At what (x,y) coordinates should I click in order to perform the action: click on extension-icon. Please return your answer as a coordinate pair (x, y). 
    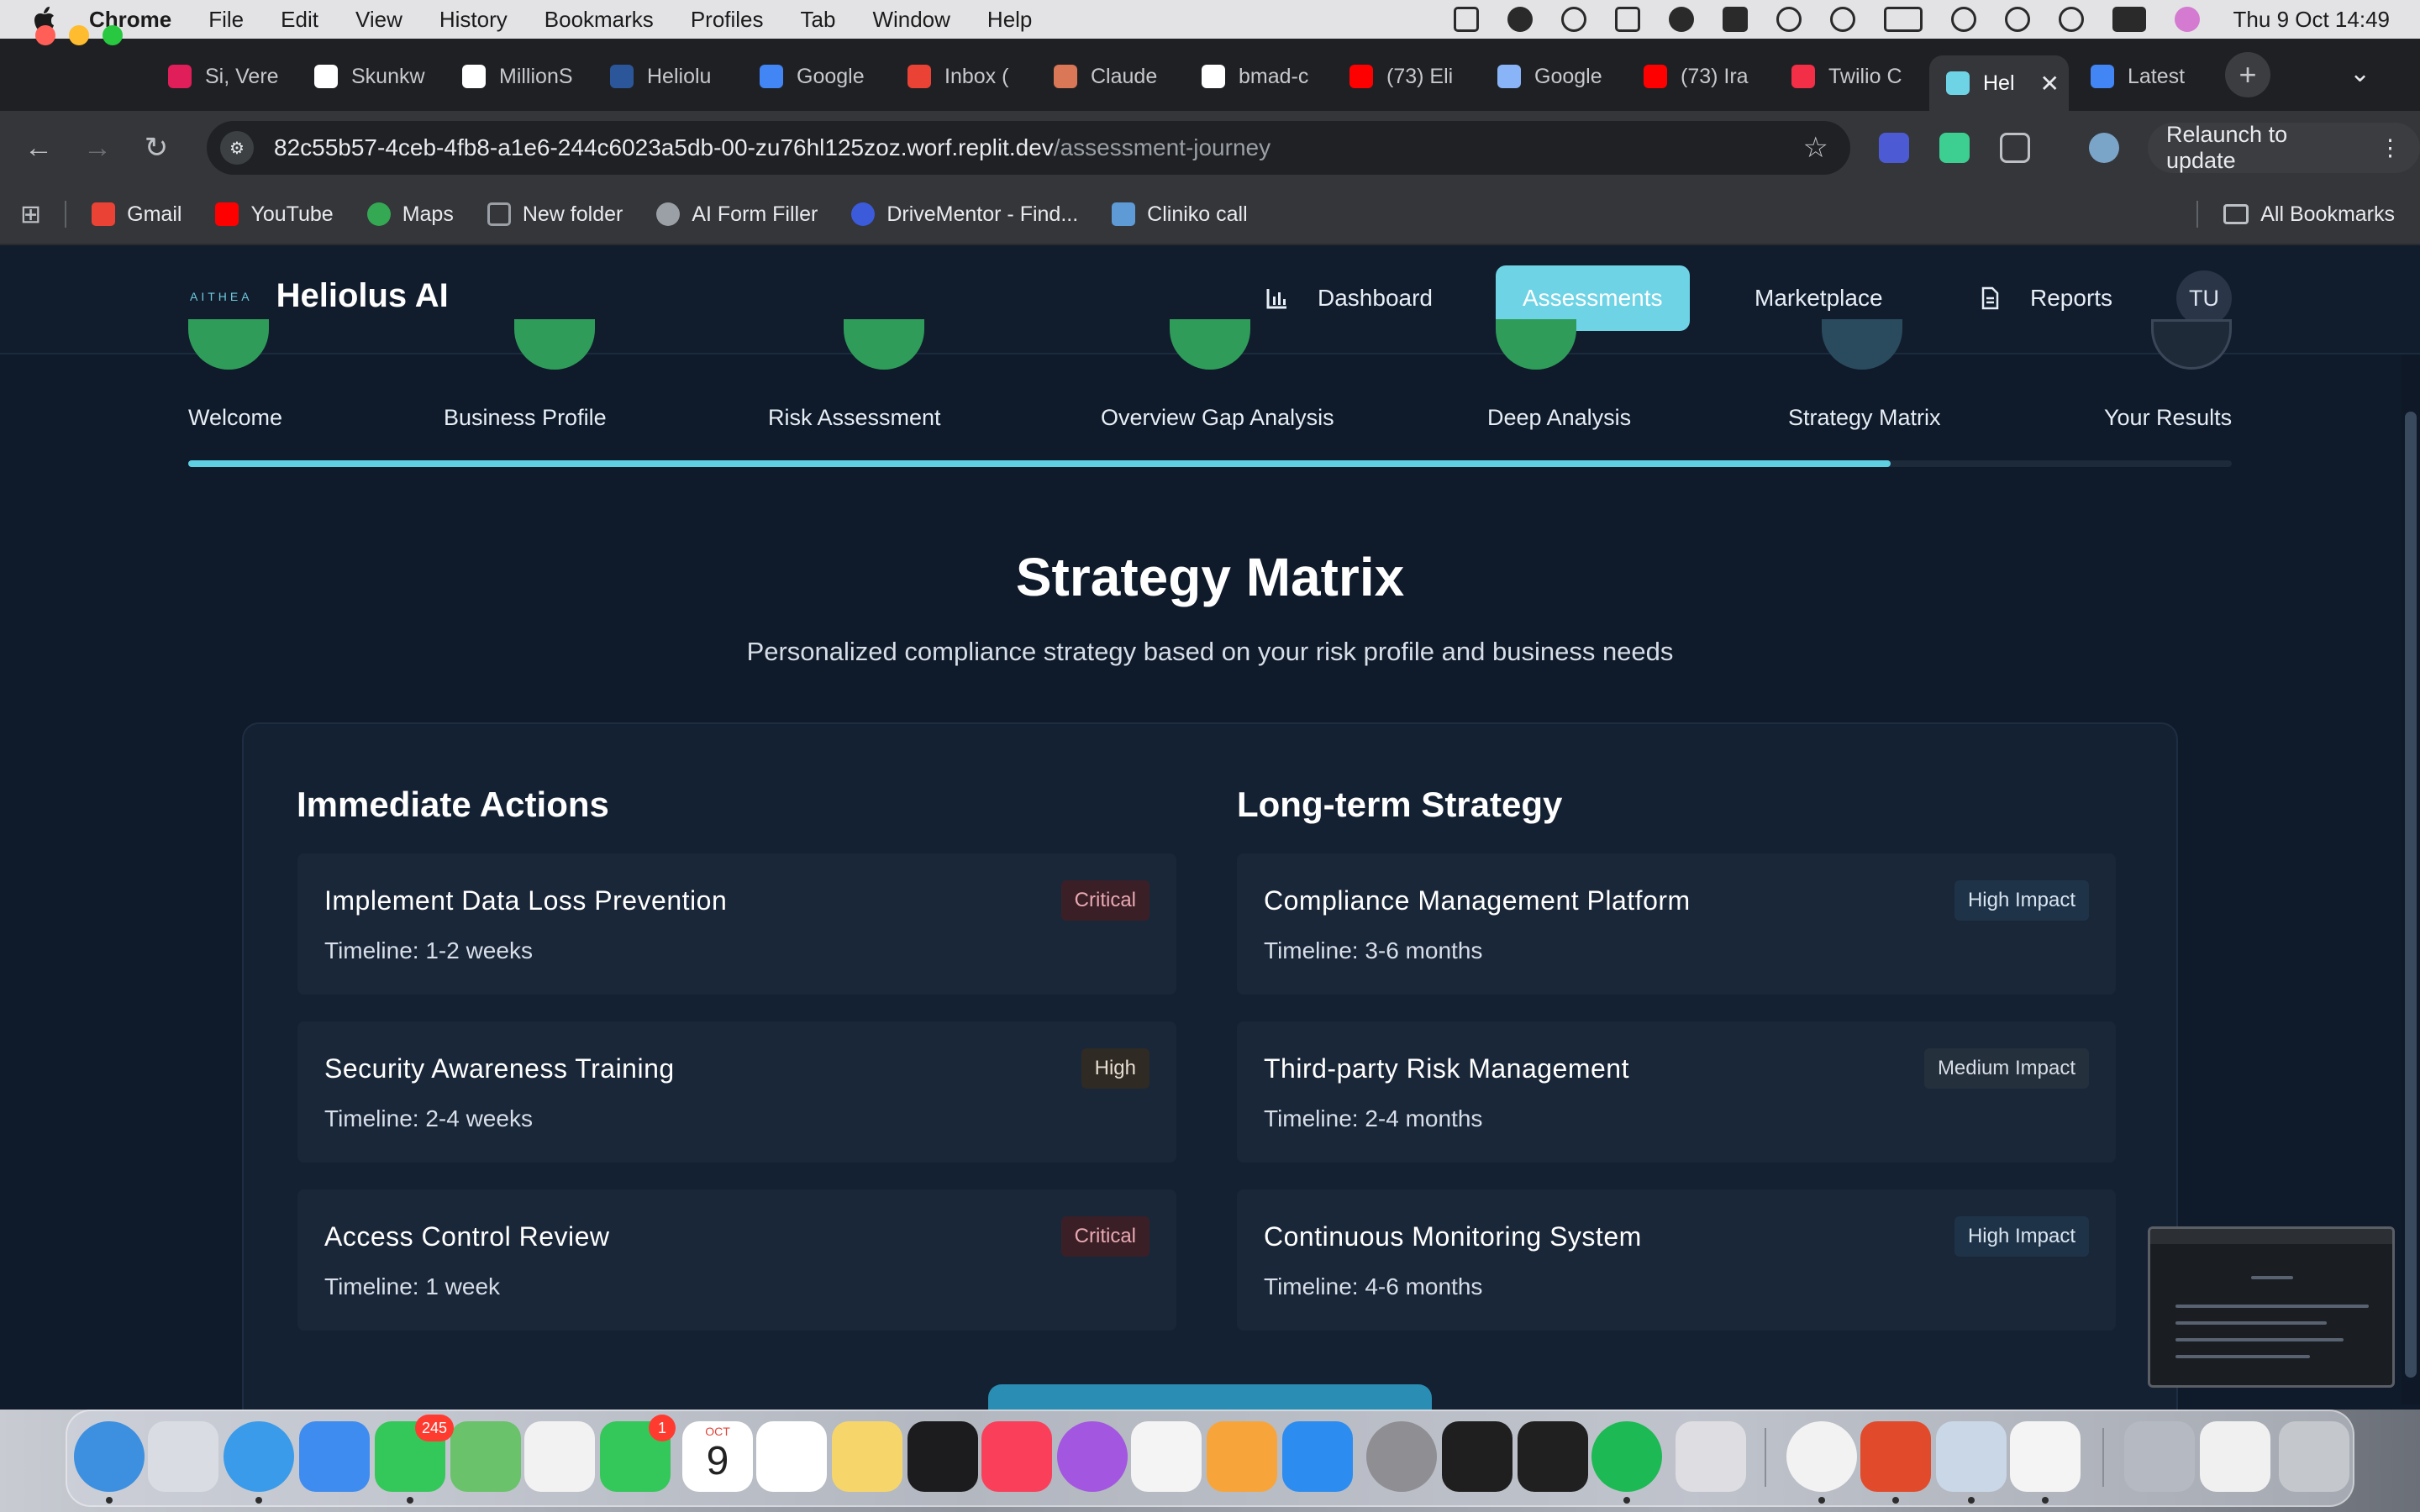
    Looking at the image, I should click on (1894, 148).